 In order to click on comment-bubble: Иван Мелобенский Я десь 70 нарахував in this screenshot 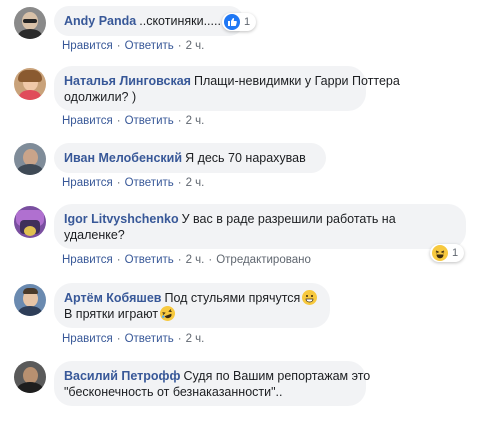, I will do `click(190, 158)`.